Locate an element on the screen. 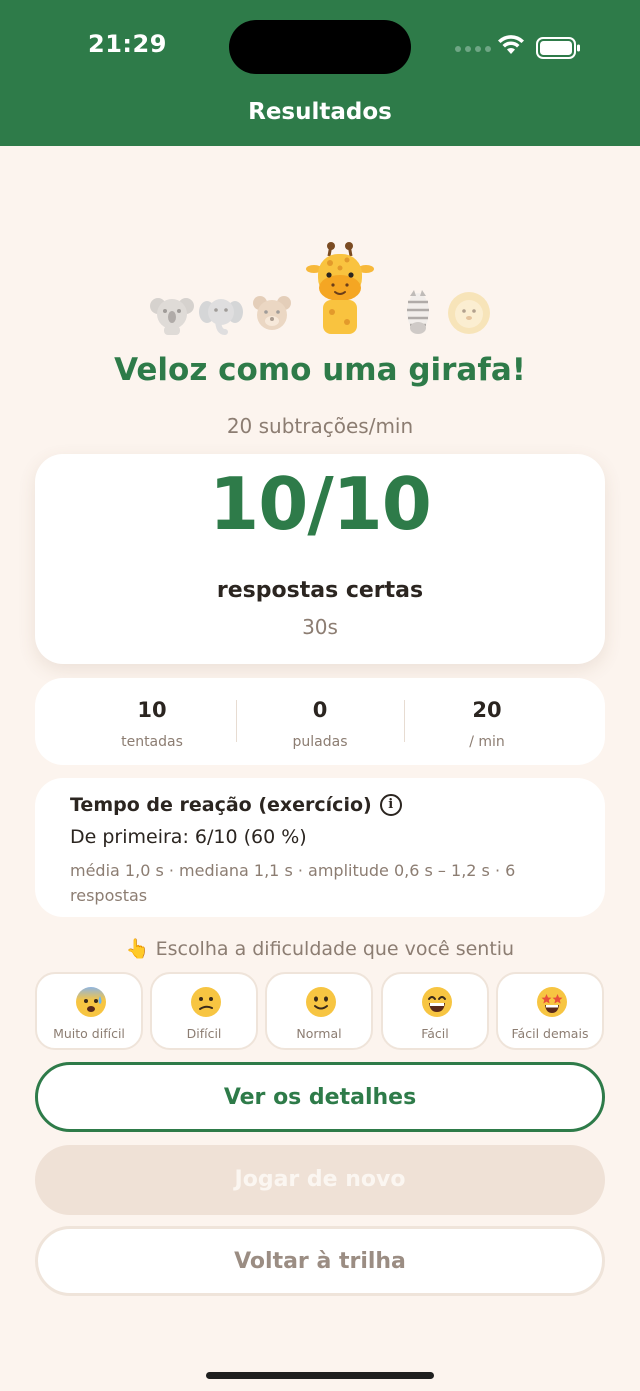  score-duration: 30s is located at coordinates (320, 627).